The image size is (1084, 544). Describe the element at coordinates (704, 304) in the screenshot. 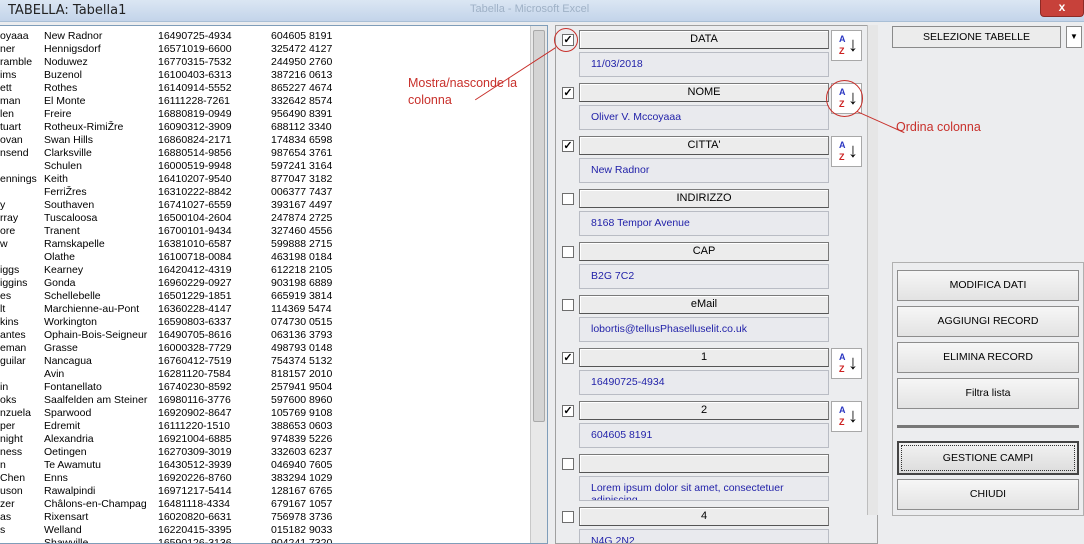

I see `field-header: eMail` at that location.